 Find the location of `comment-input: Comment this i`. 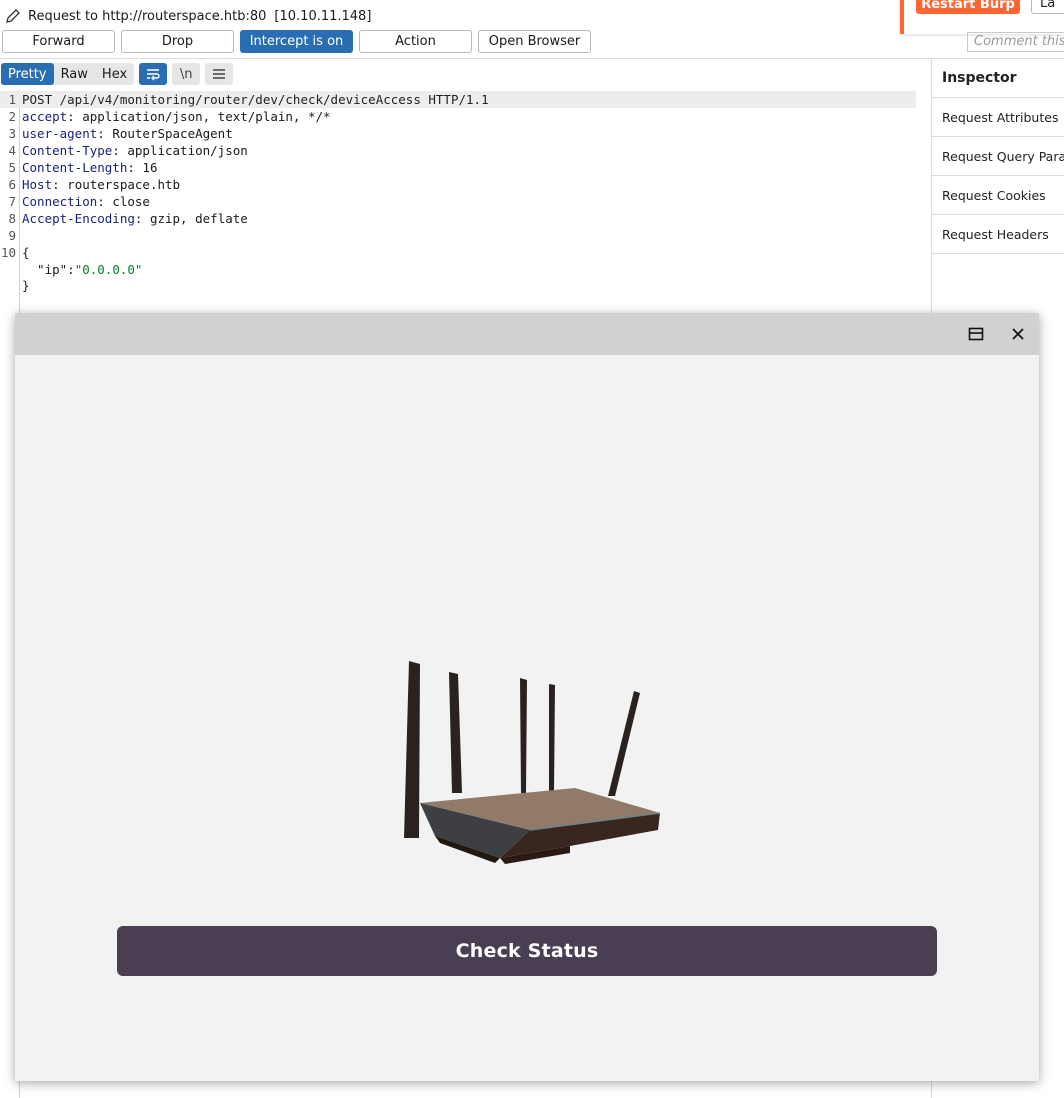

comment-input: Comment this i is located at coordinates (1015, 42).